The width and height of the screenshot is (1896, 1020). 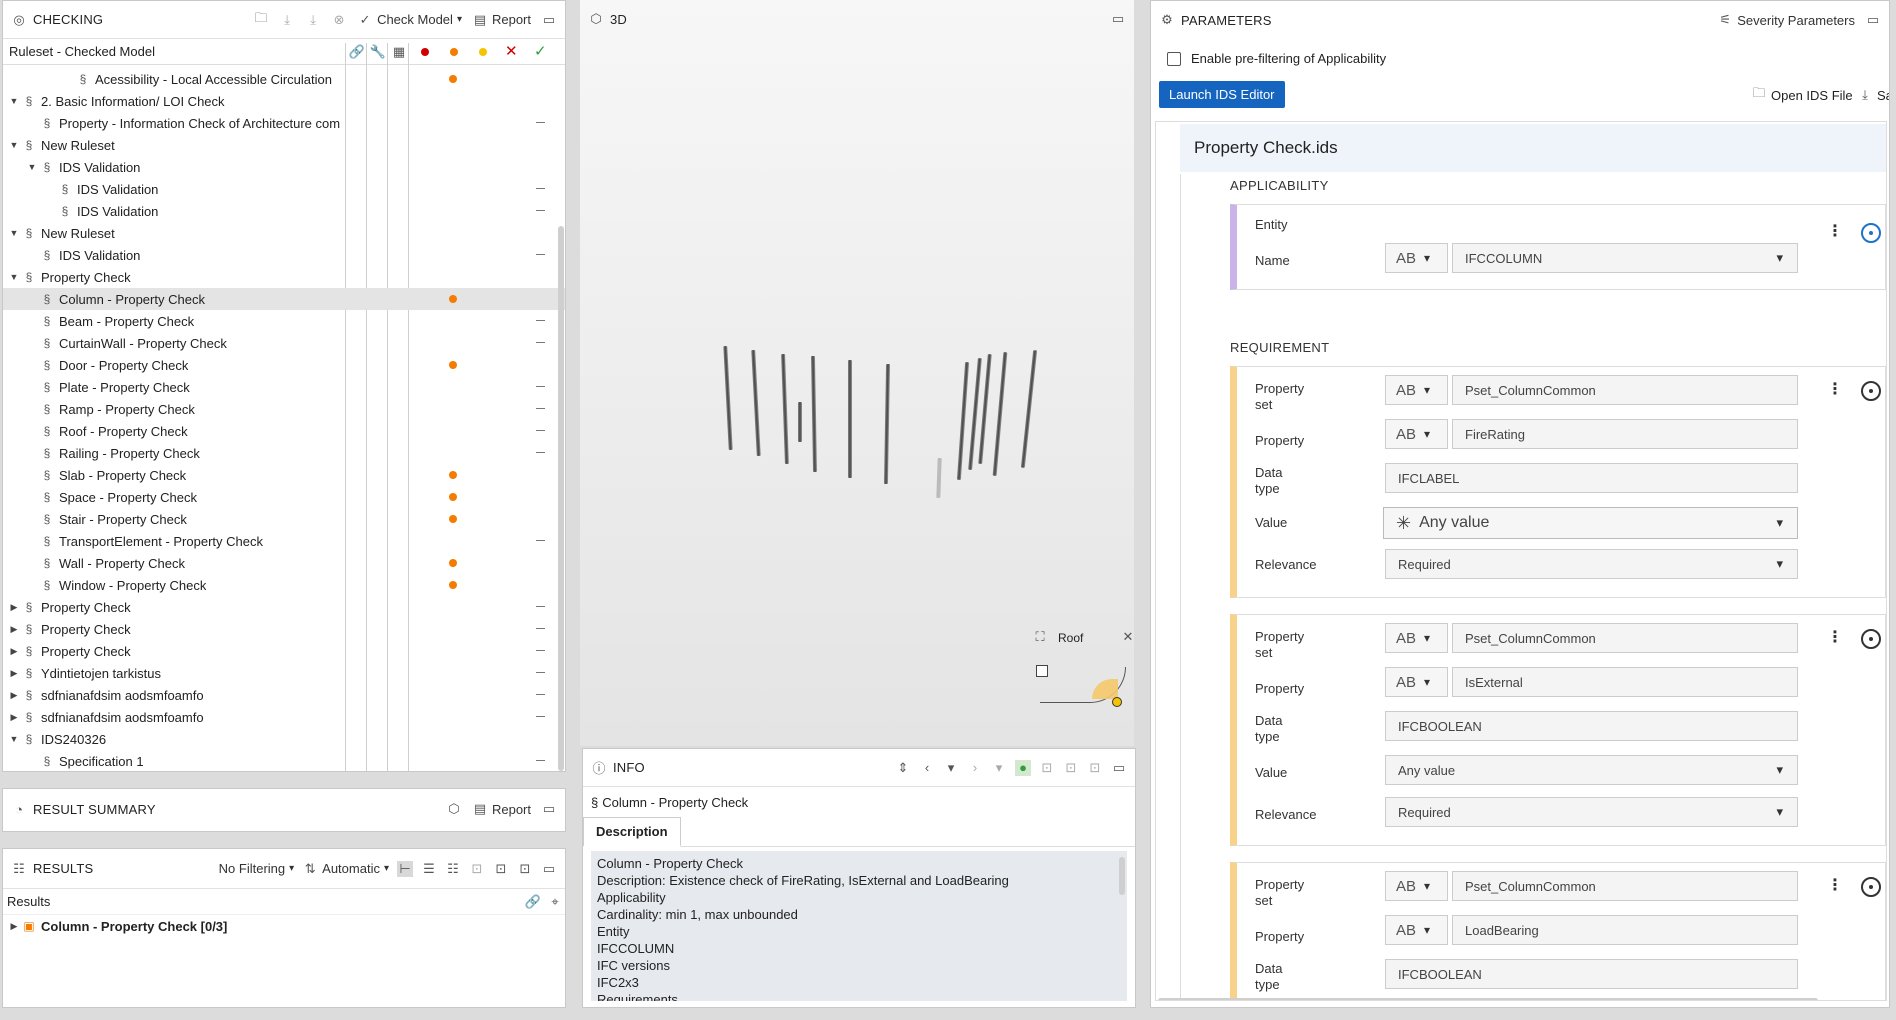 What do you see at coordinates (1488, 999) in the screenshot?
I see `horizontal-scrollbar` at bounding box center [1488, 999].